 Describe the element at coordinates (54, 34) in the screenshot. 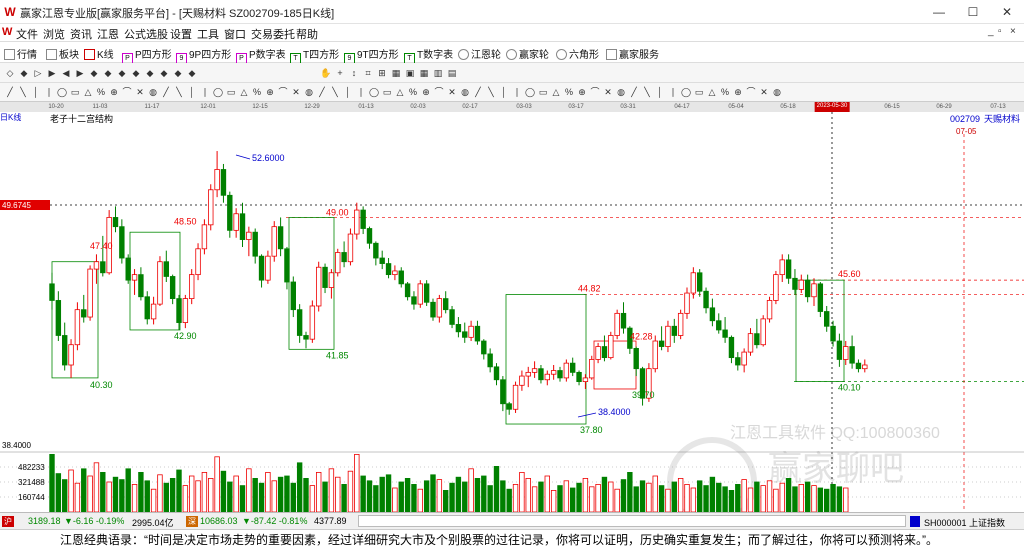

I see `menu-browse: 浏览` at that location.